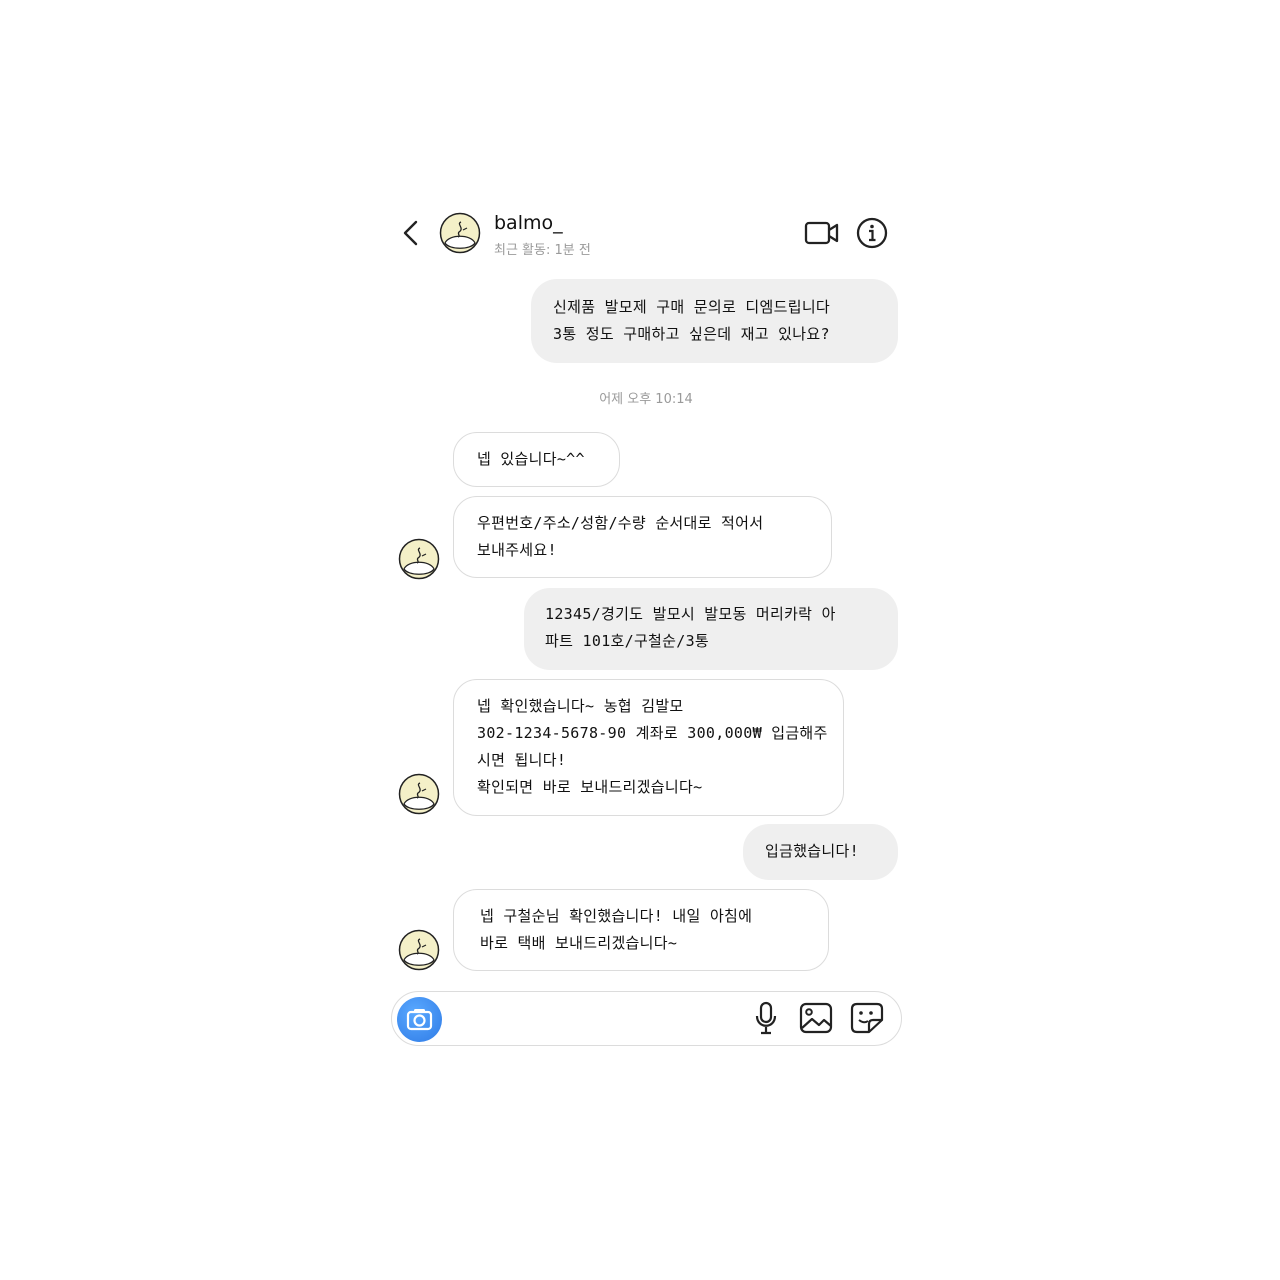  Describe the element at coordinates (816, 1018) in the screenshot. I see `image-icon` at that location.